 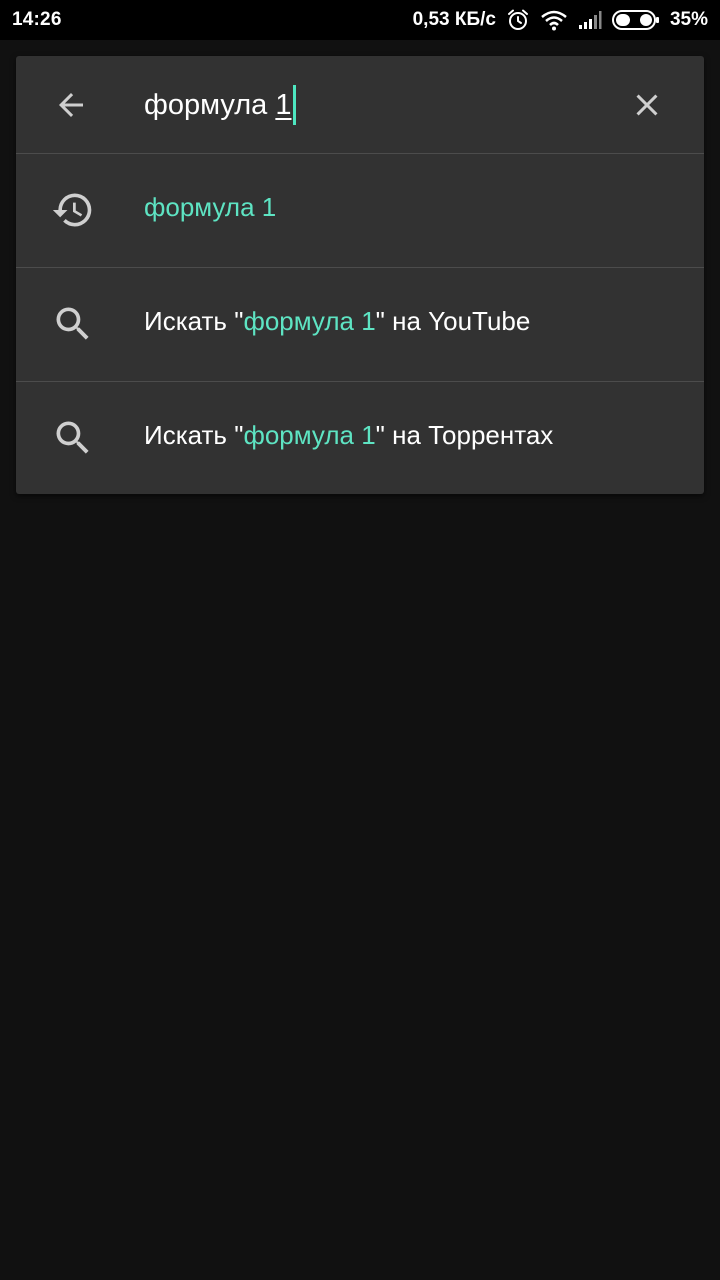 What do you see at coordinates (309, 321) in the screenshot?
I see `suggestion-youtube-query: формула 1` at bounding box center [309, 321].